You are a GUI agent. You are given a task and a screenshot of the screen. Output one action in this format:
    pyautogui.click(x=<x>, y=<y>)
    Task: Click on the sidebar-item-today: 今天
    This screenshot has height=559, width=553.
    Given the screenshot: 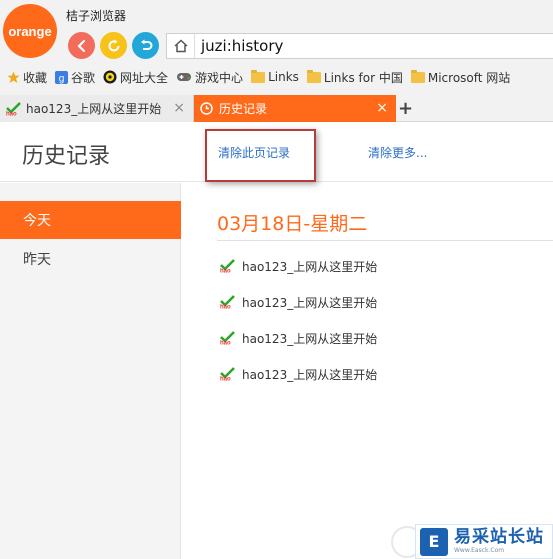 What is the action you would take?
    pyautogui.click(x=90, y=220)
    